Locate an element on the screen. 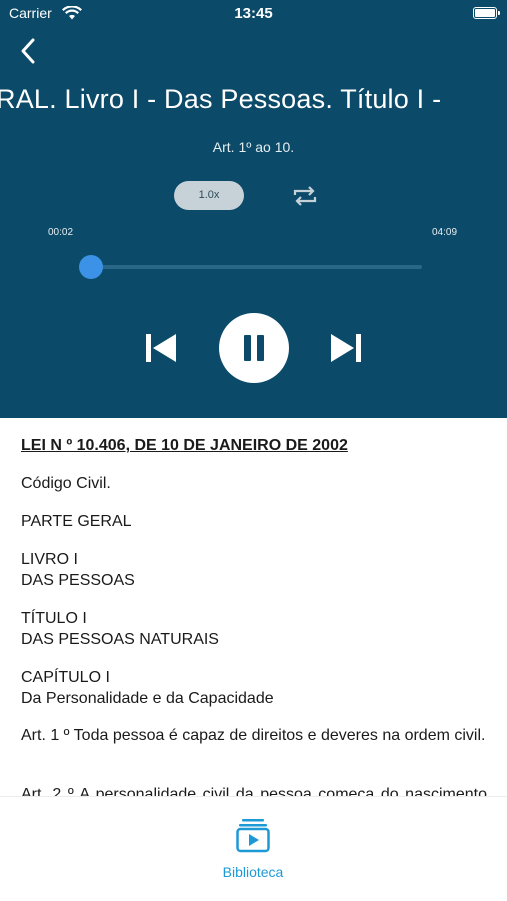  battery-icon is located at coordinates (486, 13).